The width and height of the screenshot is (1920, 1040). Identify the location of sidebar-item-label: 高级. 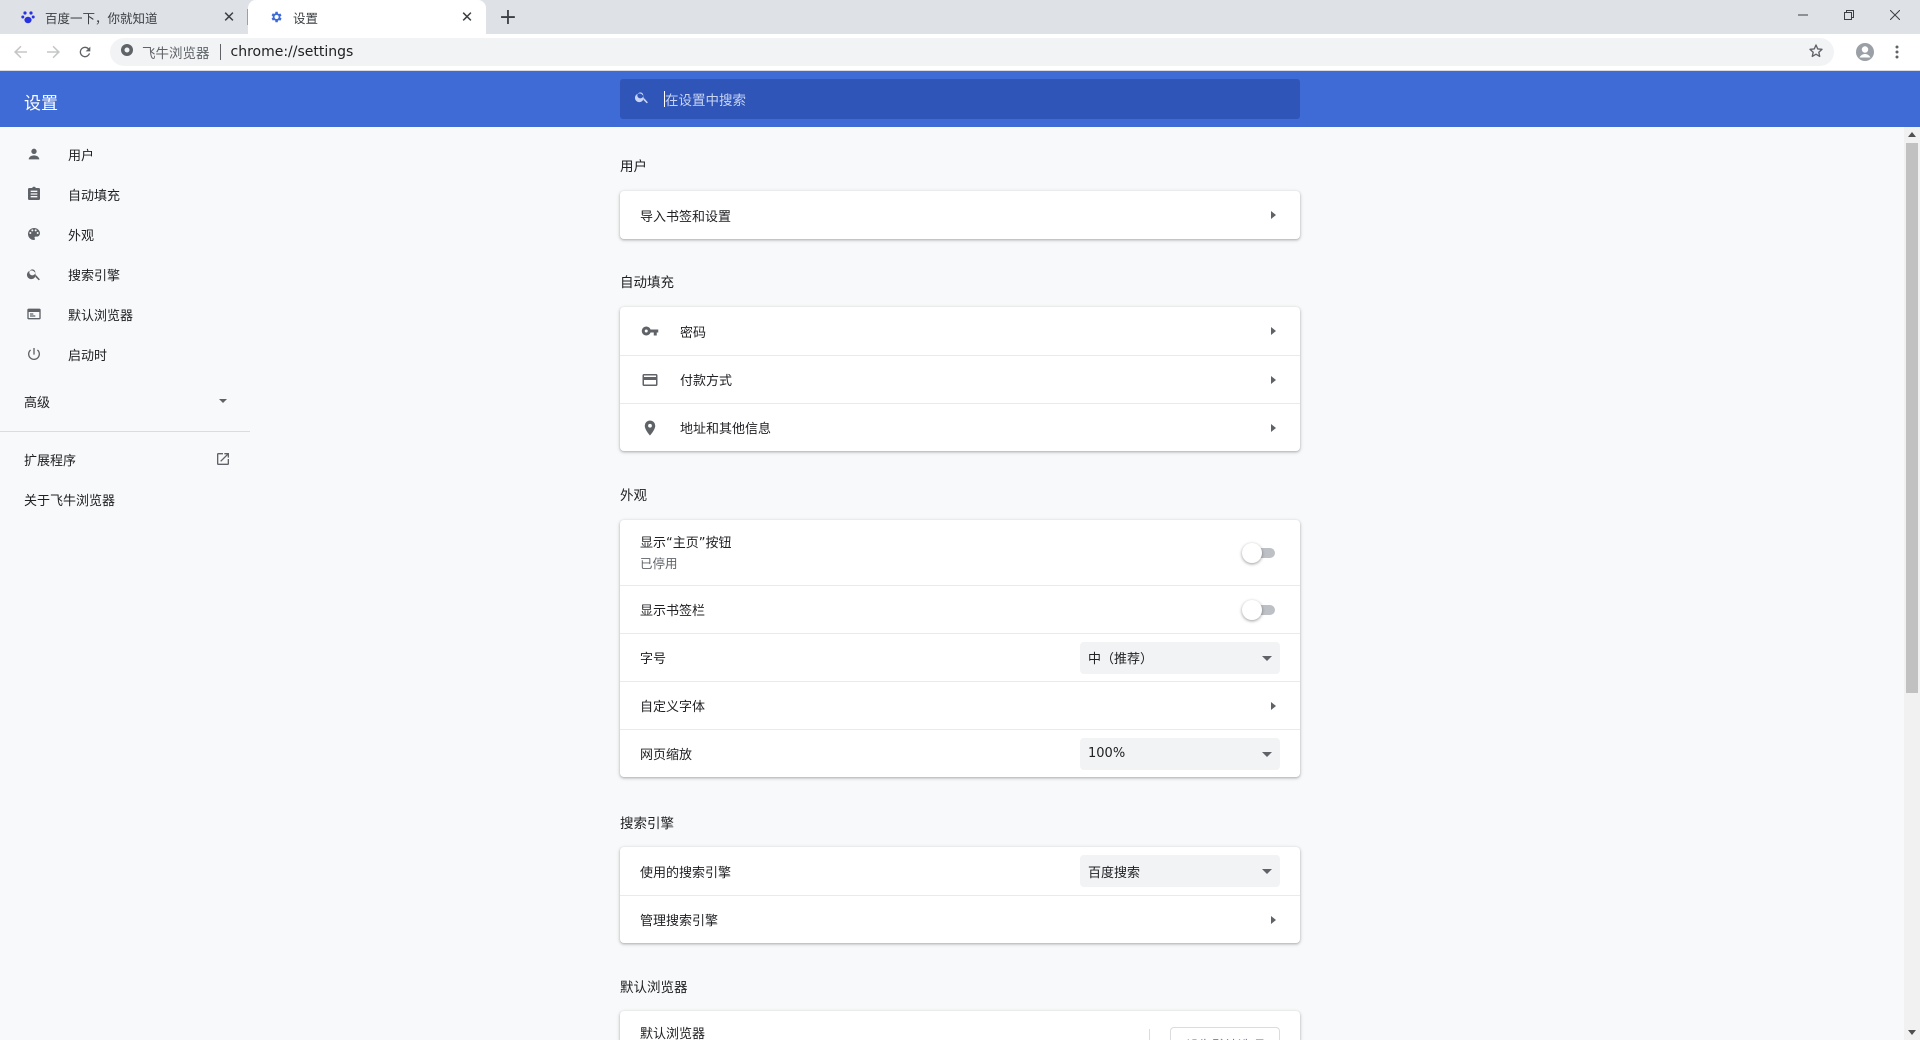
(37, 403).